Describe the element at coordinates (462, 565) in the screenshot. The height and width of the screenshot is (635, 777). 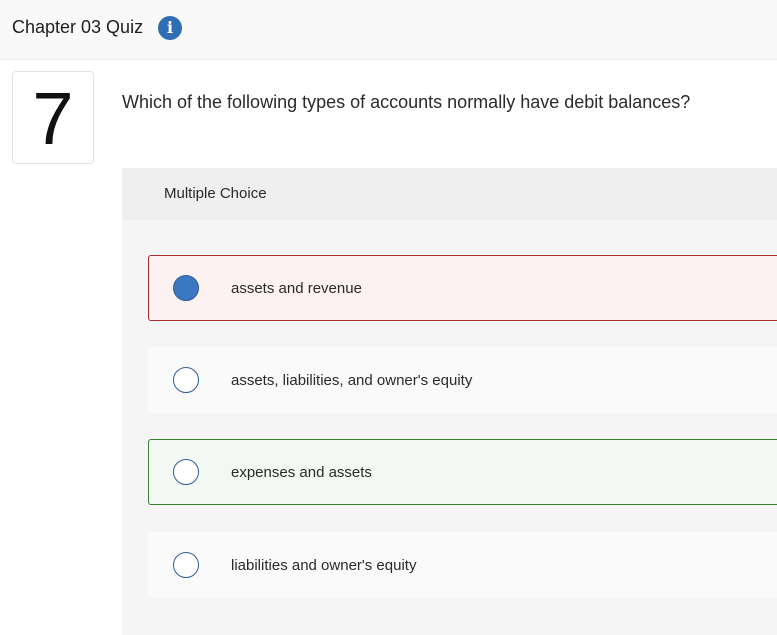
I see `choice-option-4: liabilities and owner's equity` at that location.